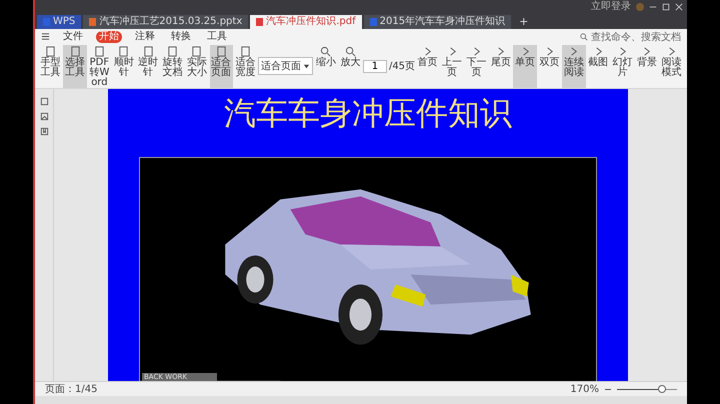  Describe the element at coordinates (286, 66) in the screenshot. I see `zoom-dropdown: 适合页面` at that location.